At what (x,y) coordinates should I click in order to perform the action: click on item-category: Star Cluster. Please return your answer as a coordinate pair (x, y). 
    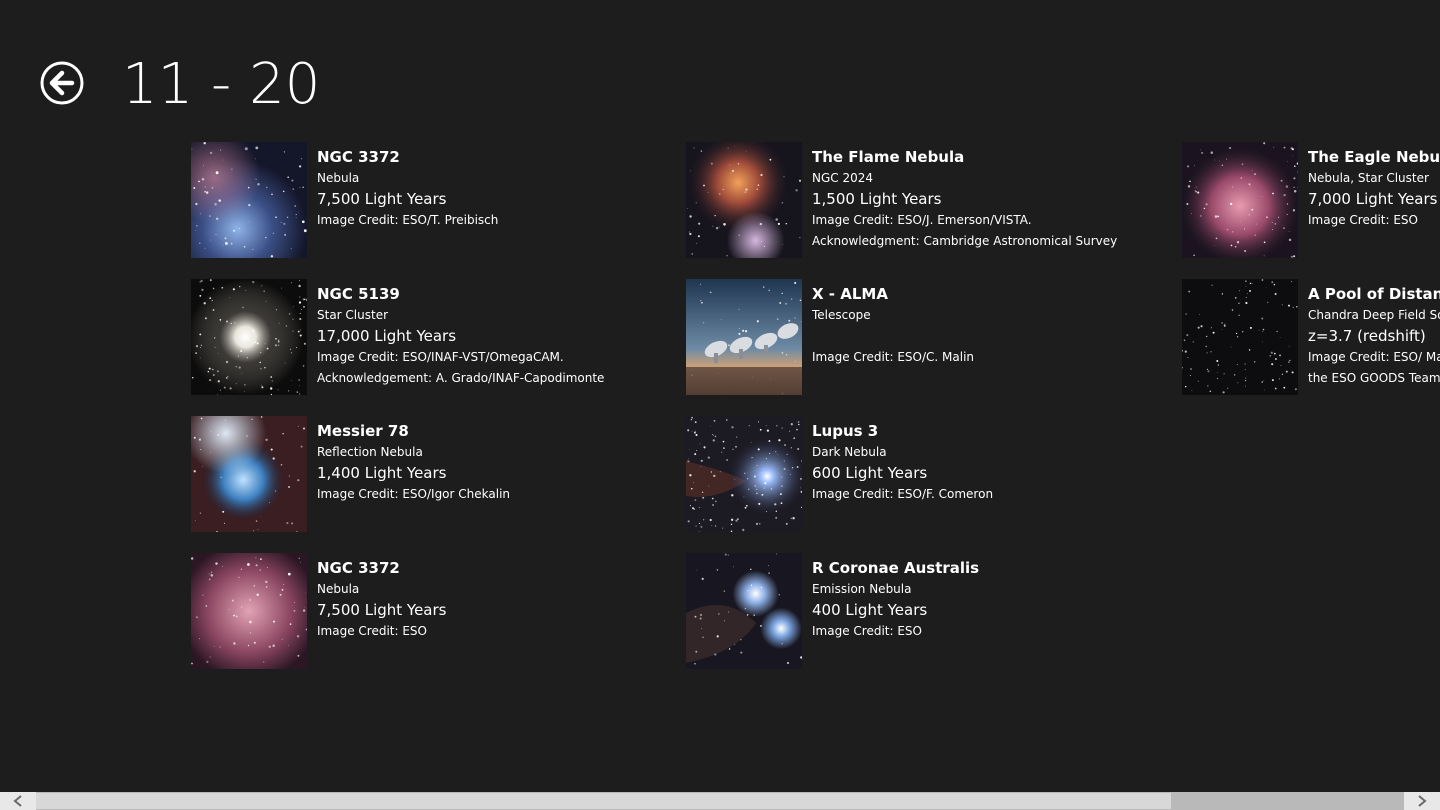
    Looking at the image, I should click on (353, 315).